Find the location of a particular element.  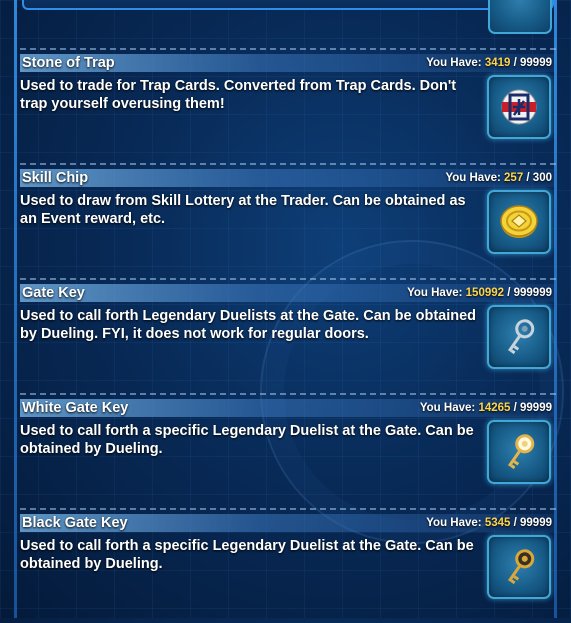

item-owned-count: You Have: 14265 / 99999 is located at coordinates (485, 408).